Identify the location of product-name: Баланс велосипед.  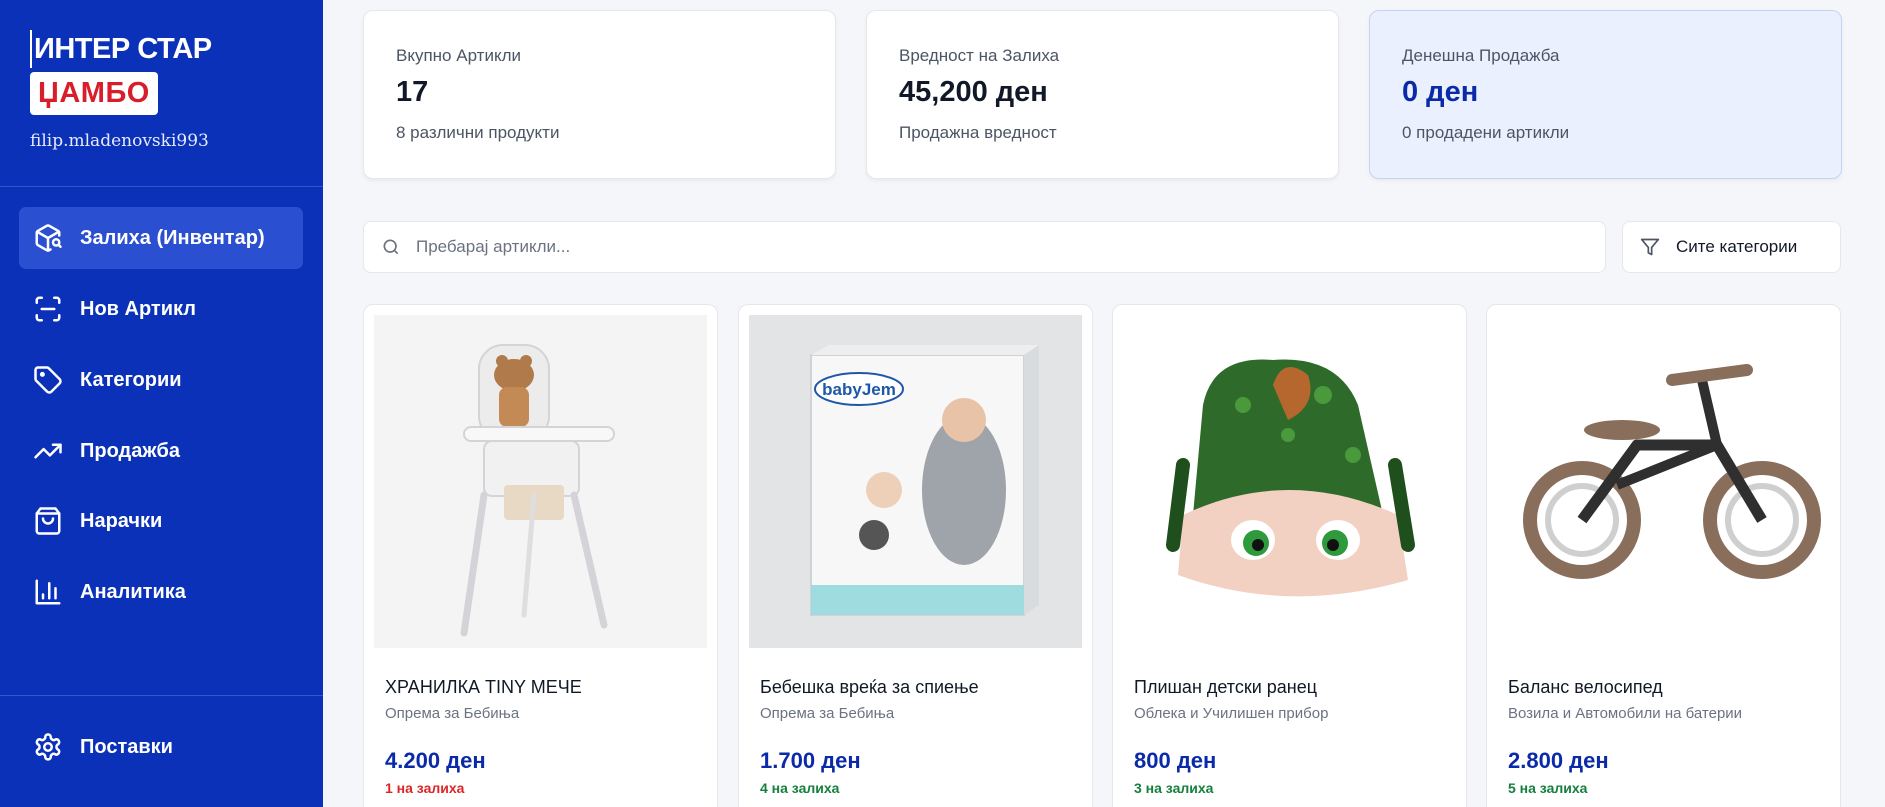
(1585, 687).